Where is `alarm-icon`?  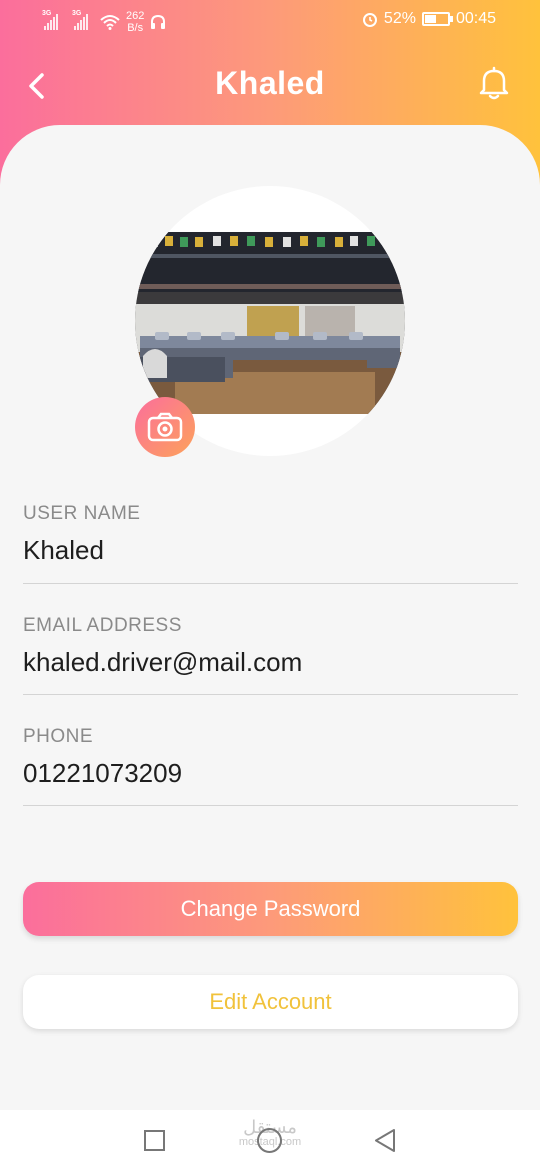
alarm-icon is located at coordinates (369, 20).